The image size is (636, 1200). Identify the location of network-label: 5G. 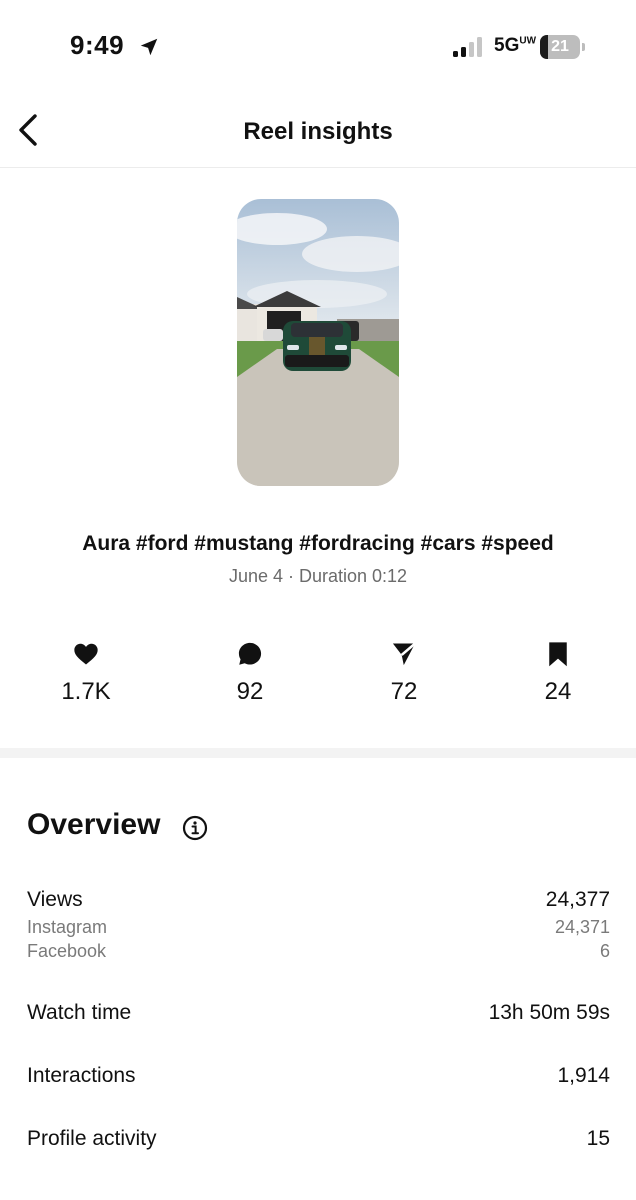
(507, 45).